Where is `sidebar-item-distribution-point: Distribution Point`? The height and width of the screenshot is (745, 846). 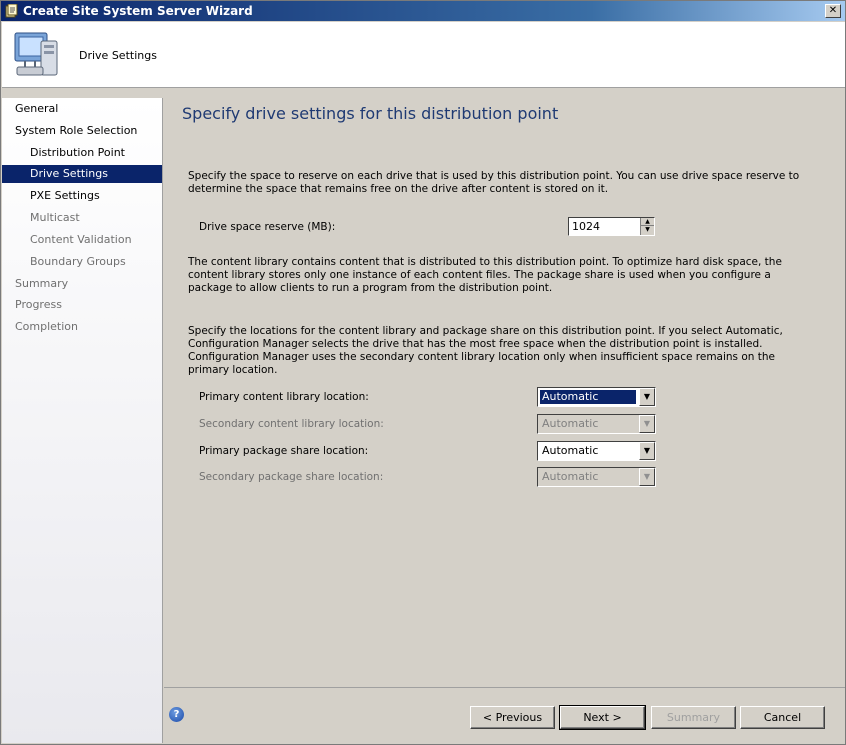 sidebar-item-distribution-point: Distribution Point is located at coordinates (82, 153).